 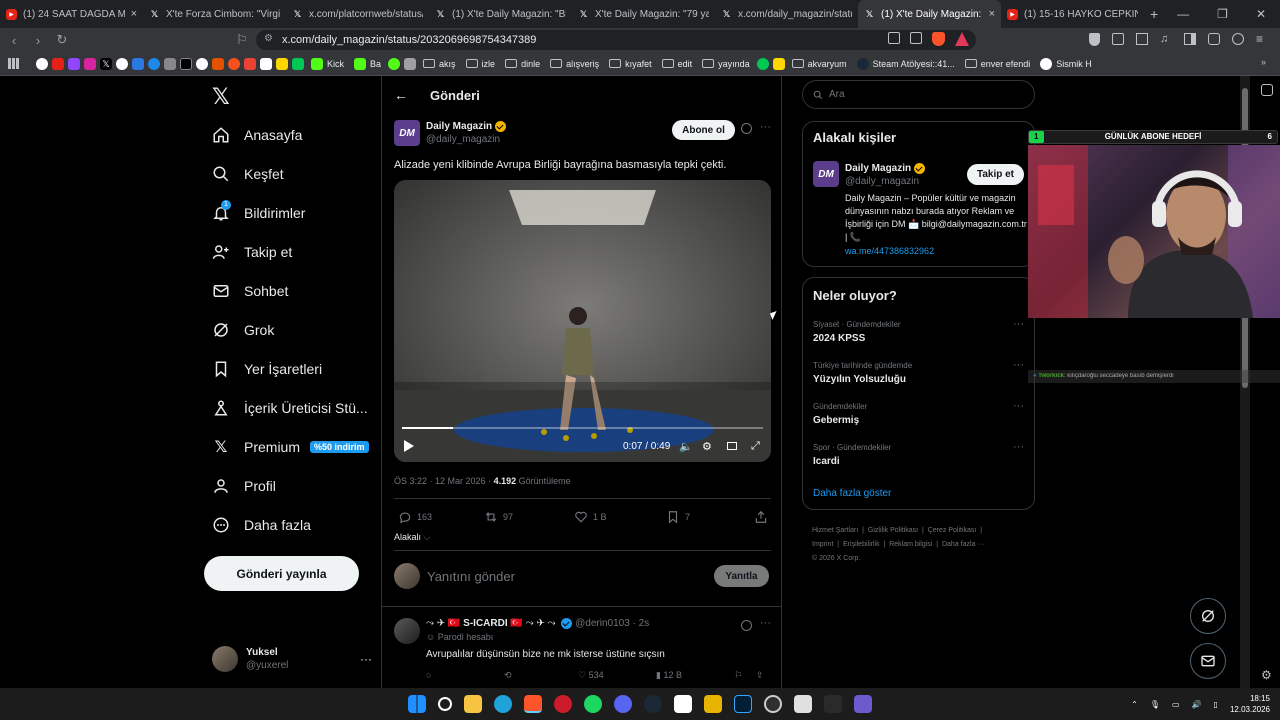 What do you see at coordinates (819, 64) in the screenshot?
I see `bookmark-folder: akvaryum` at bounding box center [819, 64].